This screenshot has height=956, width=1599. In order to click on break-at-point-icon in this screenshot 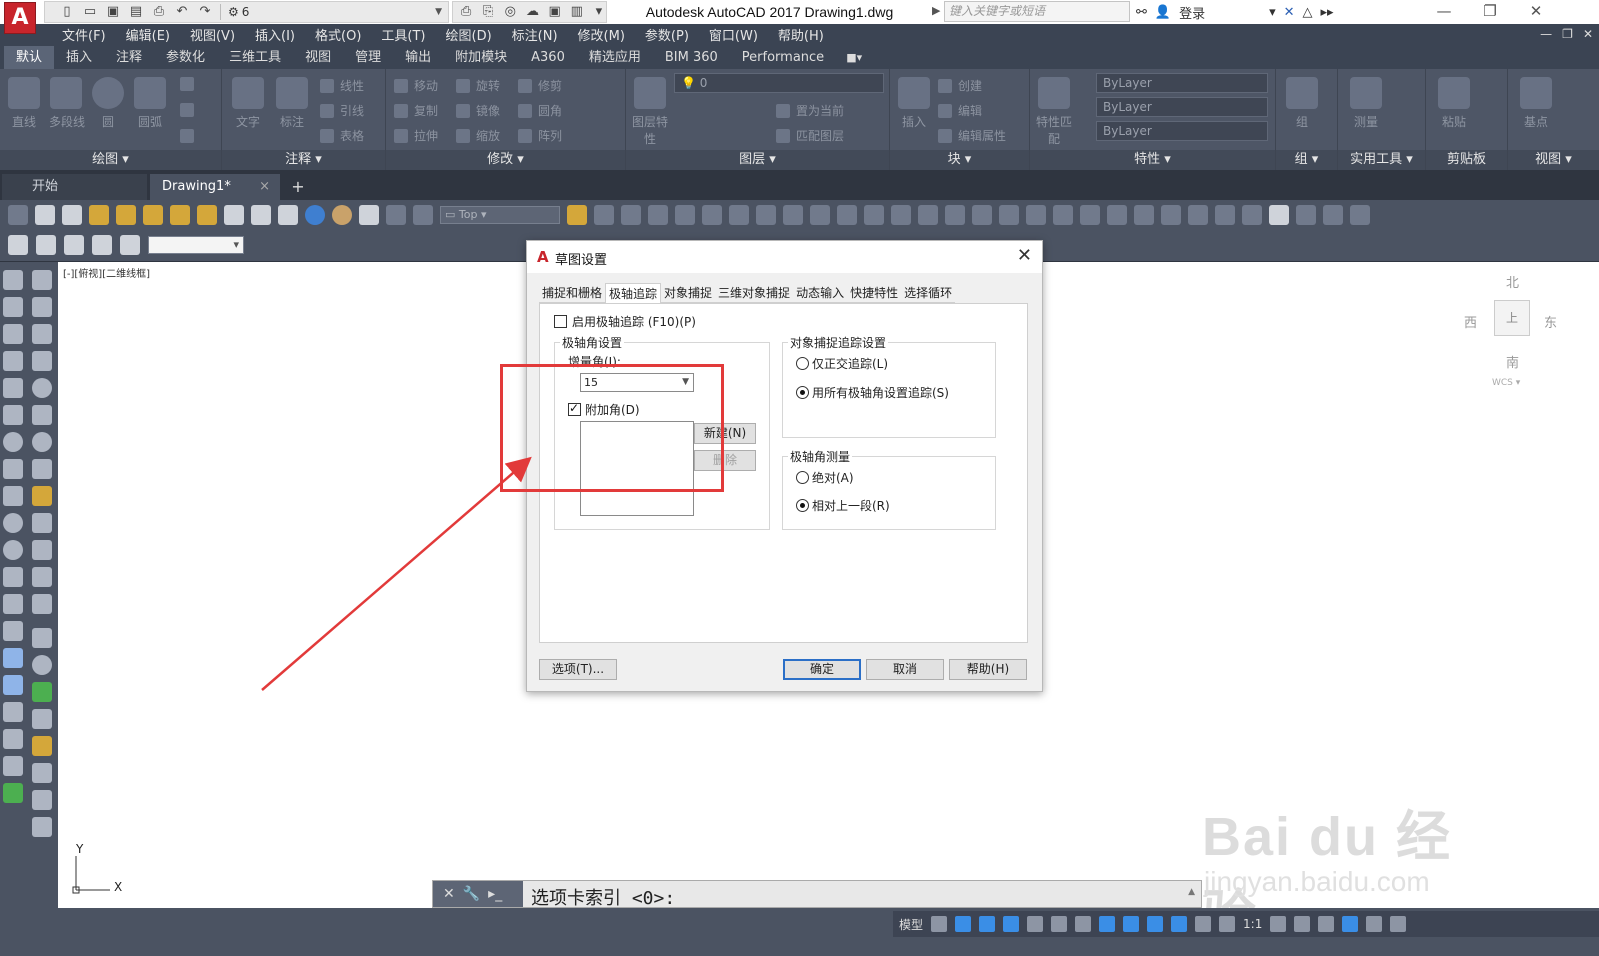, I will do `click(901, 214)`.